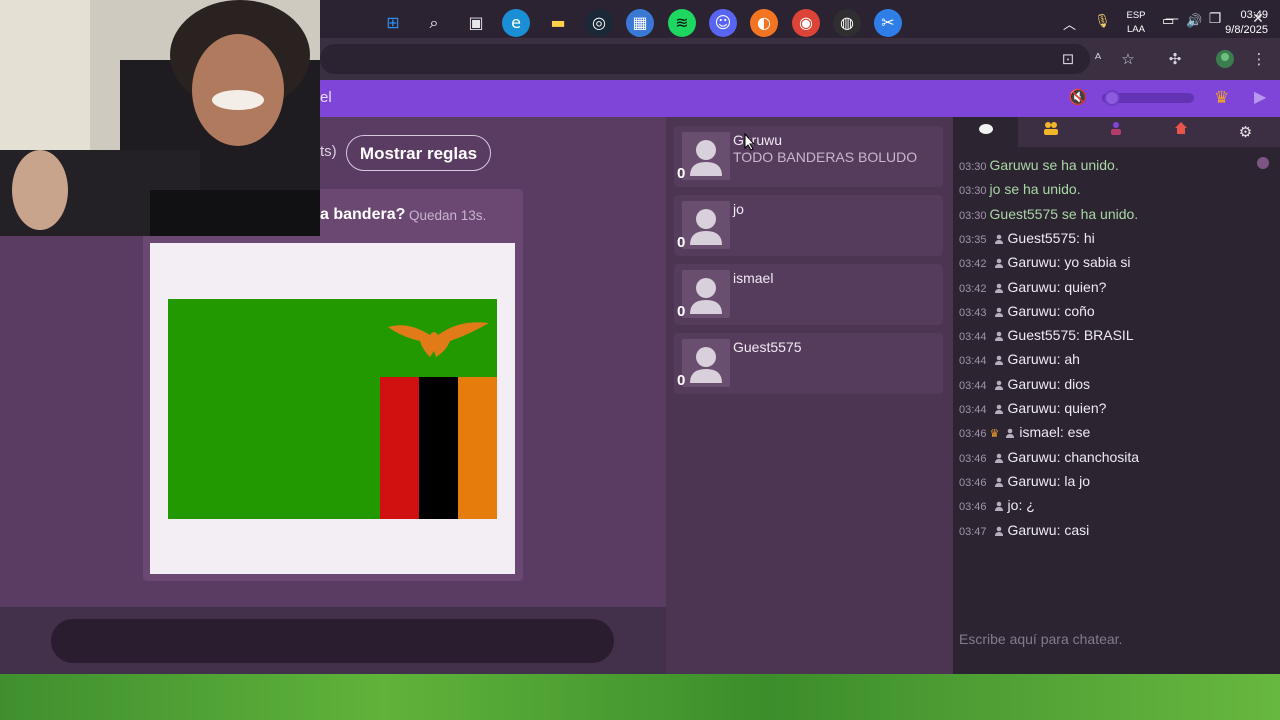 This screenshot has width=1280, height=720. I want to click on discord-icon: ☺, so click(723, 23).